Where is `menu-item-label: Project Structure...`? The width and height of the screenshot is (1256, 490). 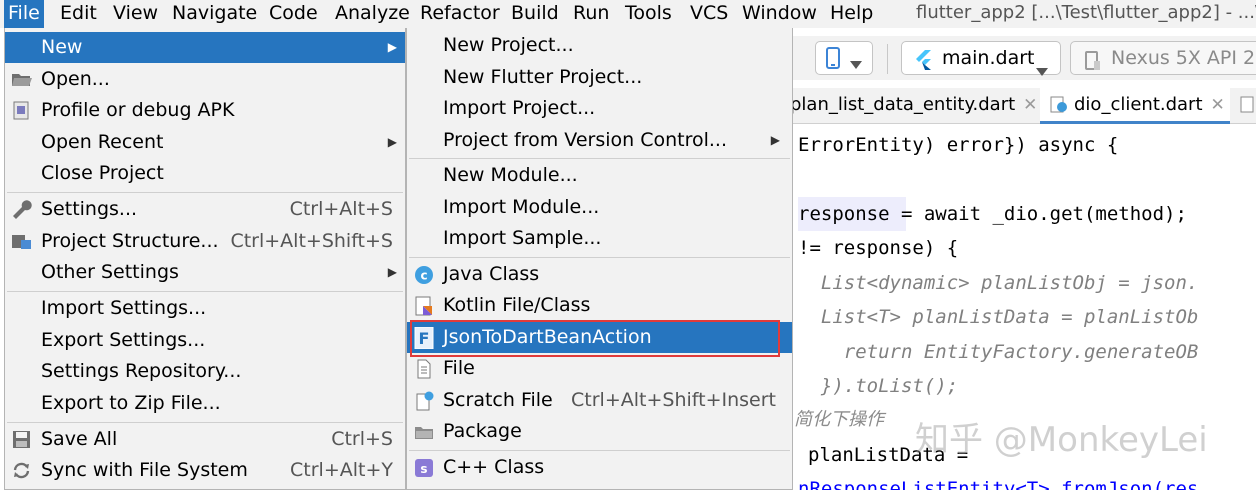 menu-item-label: Project Structure... is located at coordinates (130, 241).